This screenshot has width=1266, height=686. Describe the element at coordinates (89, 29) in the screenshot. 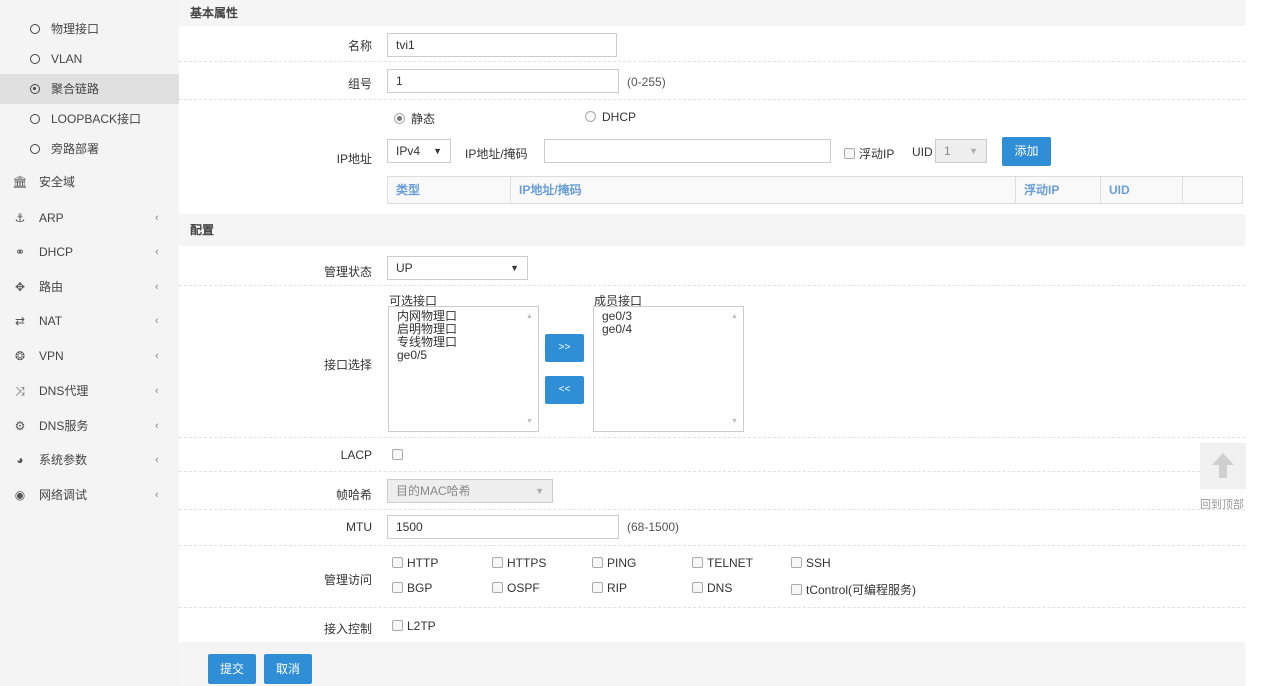

I see `sidebar-subitem-physical: 物理接口` at that location.